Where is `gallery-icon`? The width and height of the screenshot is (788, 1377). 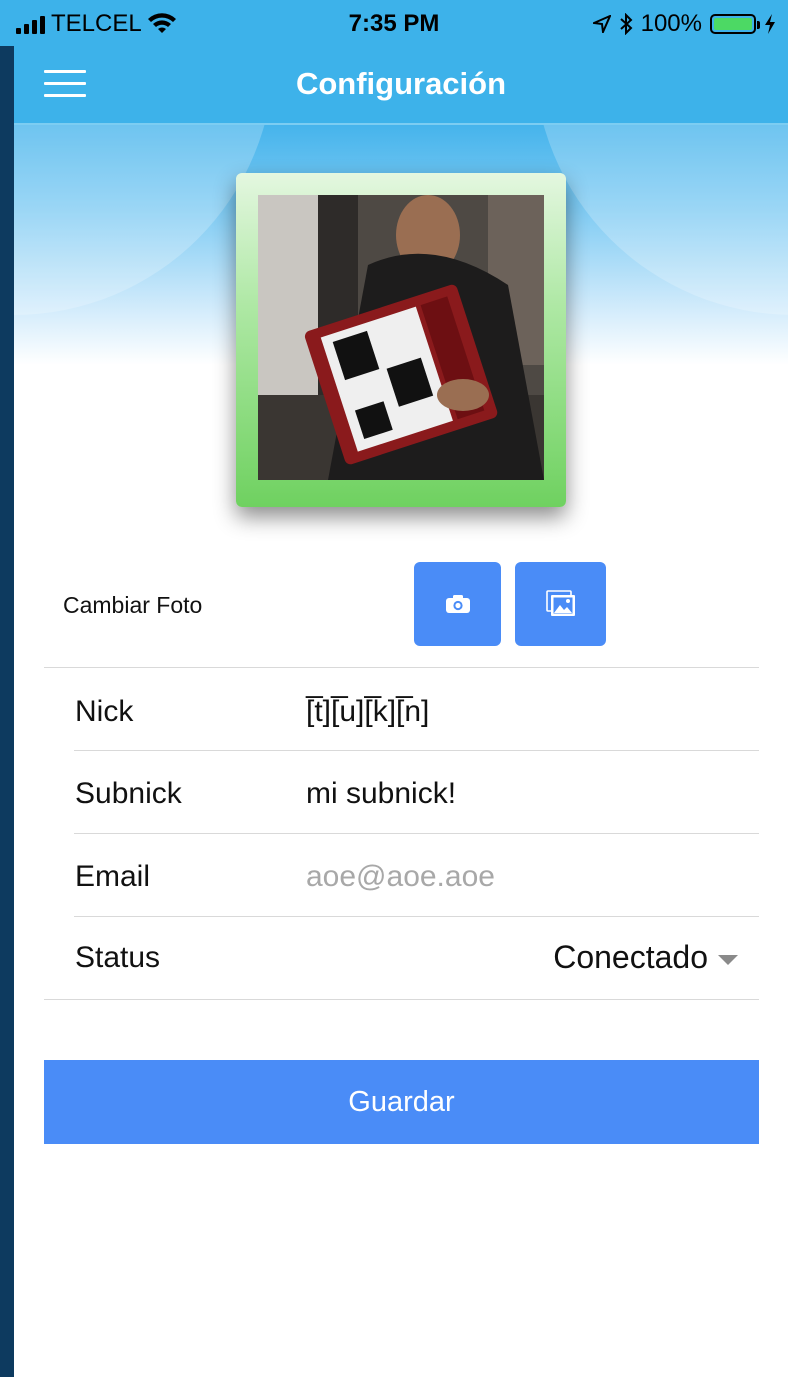 gallery-icon is located at coordinates (560, 603).